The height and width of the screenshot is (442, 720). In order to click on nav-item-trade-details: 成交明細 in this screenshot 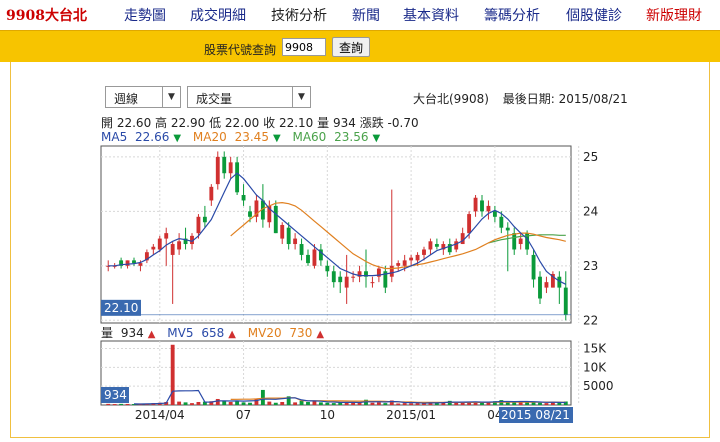, I will do `click(218, 15)`.